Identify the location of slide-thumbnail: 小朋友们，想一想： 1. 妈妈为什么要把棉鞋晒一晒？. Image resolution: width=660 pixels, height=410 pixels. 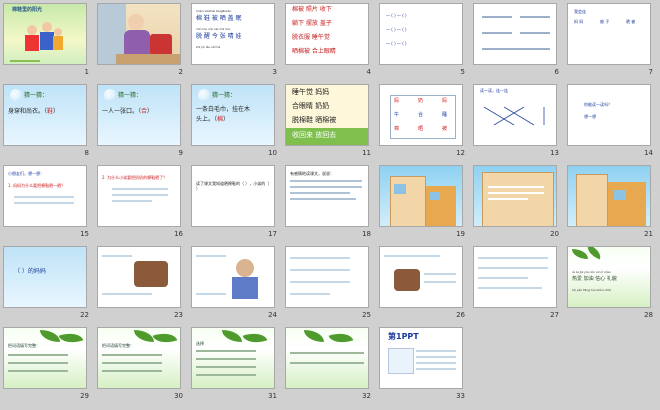
(45, 196).